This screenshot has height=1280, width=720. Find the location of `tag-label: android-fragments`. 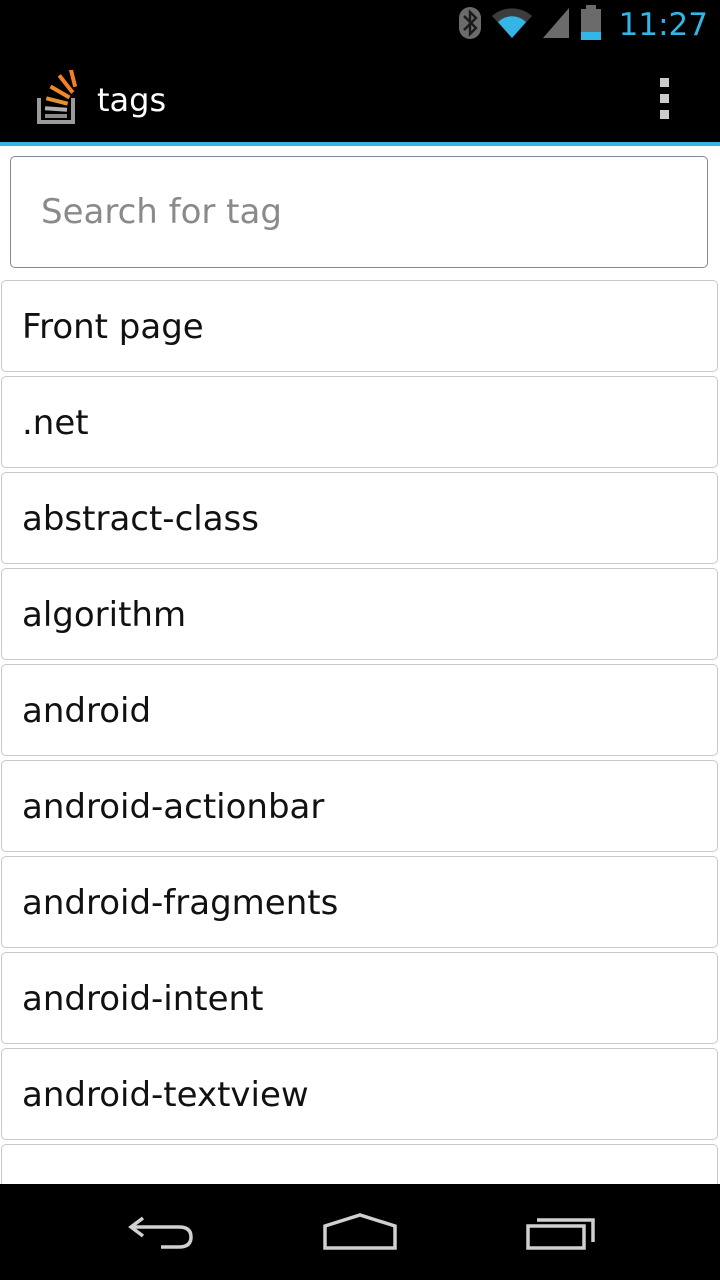

tag-label: android-fragments is located at coordinates (180, 903).